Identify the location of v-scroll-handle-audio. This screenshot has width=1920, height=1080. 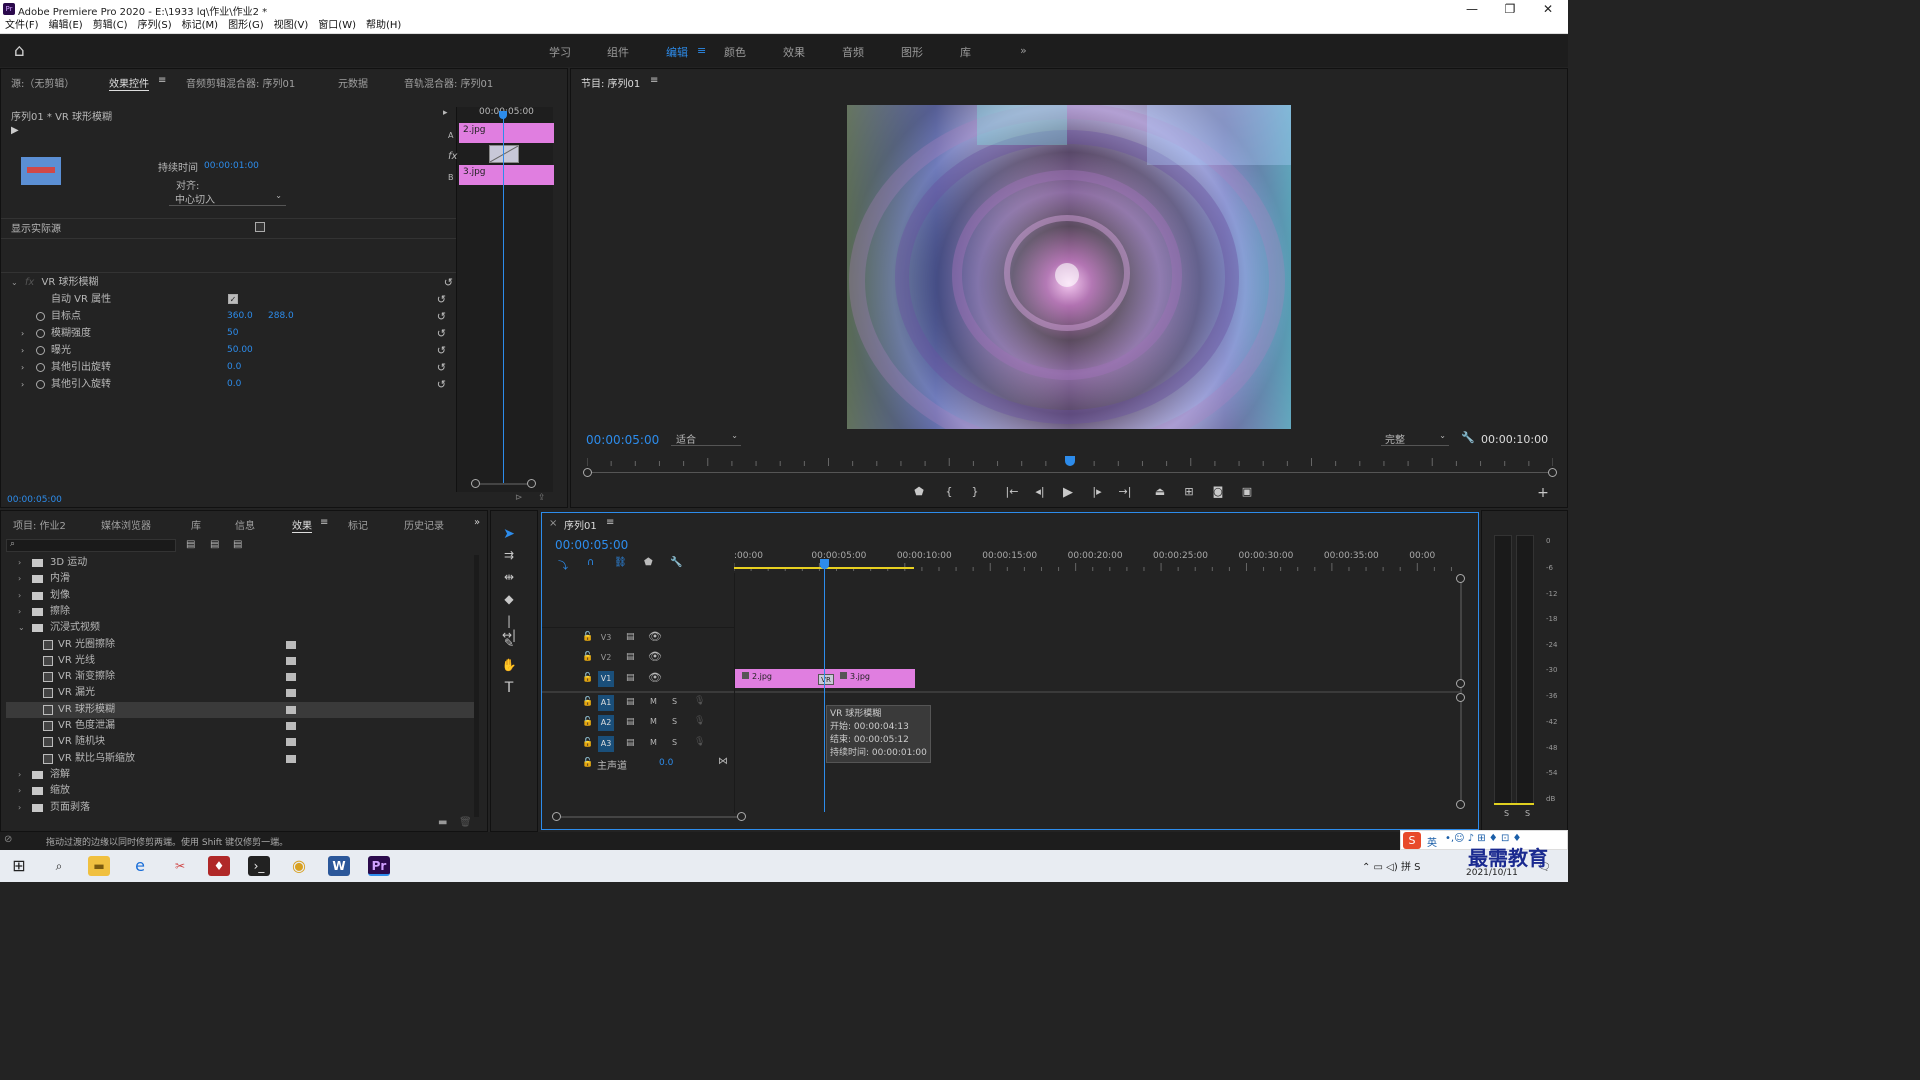
(1460, 697).